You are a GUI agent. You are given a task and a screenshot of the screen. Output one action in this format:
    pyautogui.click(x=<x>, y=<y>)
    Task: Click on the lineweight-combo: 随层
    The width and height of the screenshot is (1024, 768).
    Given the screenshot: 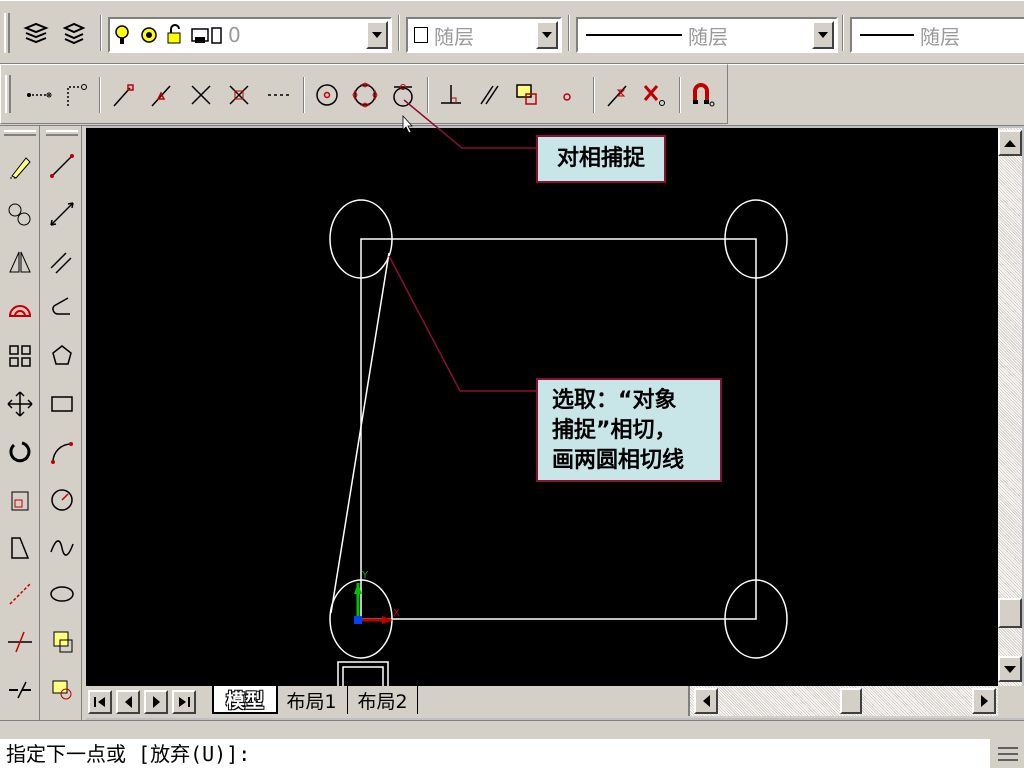 What is the action you would take?
    pyautogui.click(x=937, y=35)
    